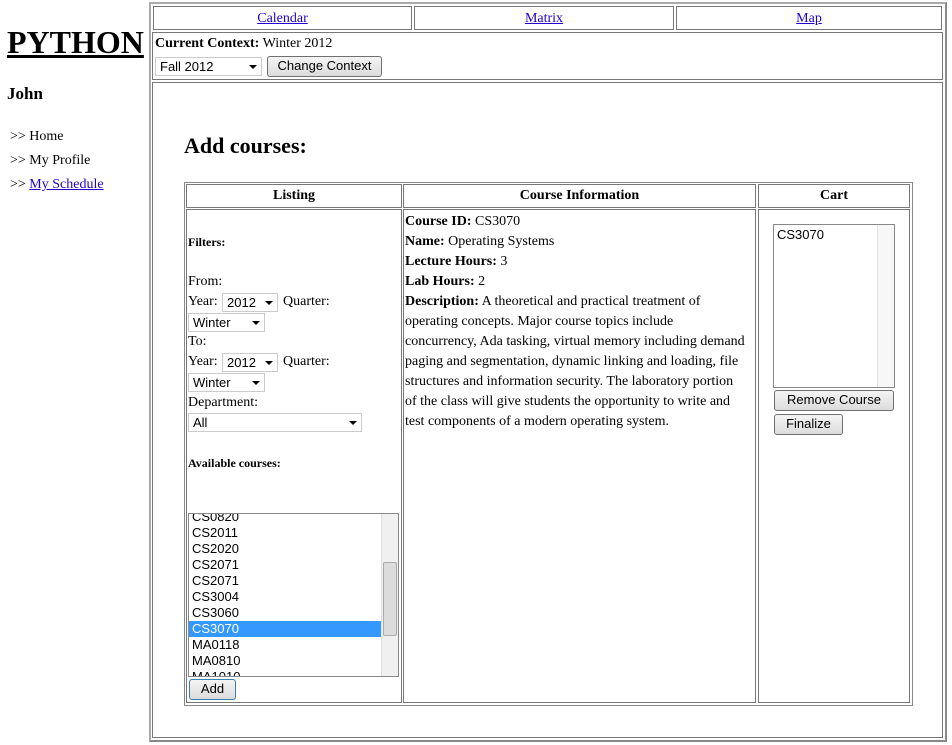 The image size is (952, 745). What do you see at coordinates (223, 402) in the screenshot?
I see `department-label: Department:` at bounding box center [223, 402].